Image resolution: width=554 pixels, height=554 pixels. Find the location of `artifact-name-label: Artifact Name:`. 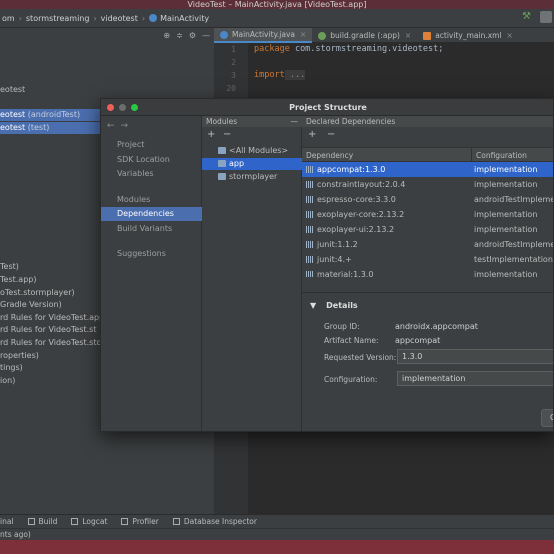

artifact-name-label: Artifact Name: is located at coordinates (351, 340).